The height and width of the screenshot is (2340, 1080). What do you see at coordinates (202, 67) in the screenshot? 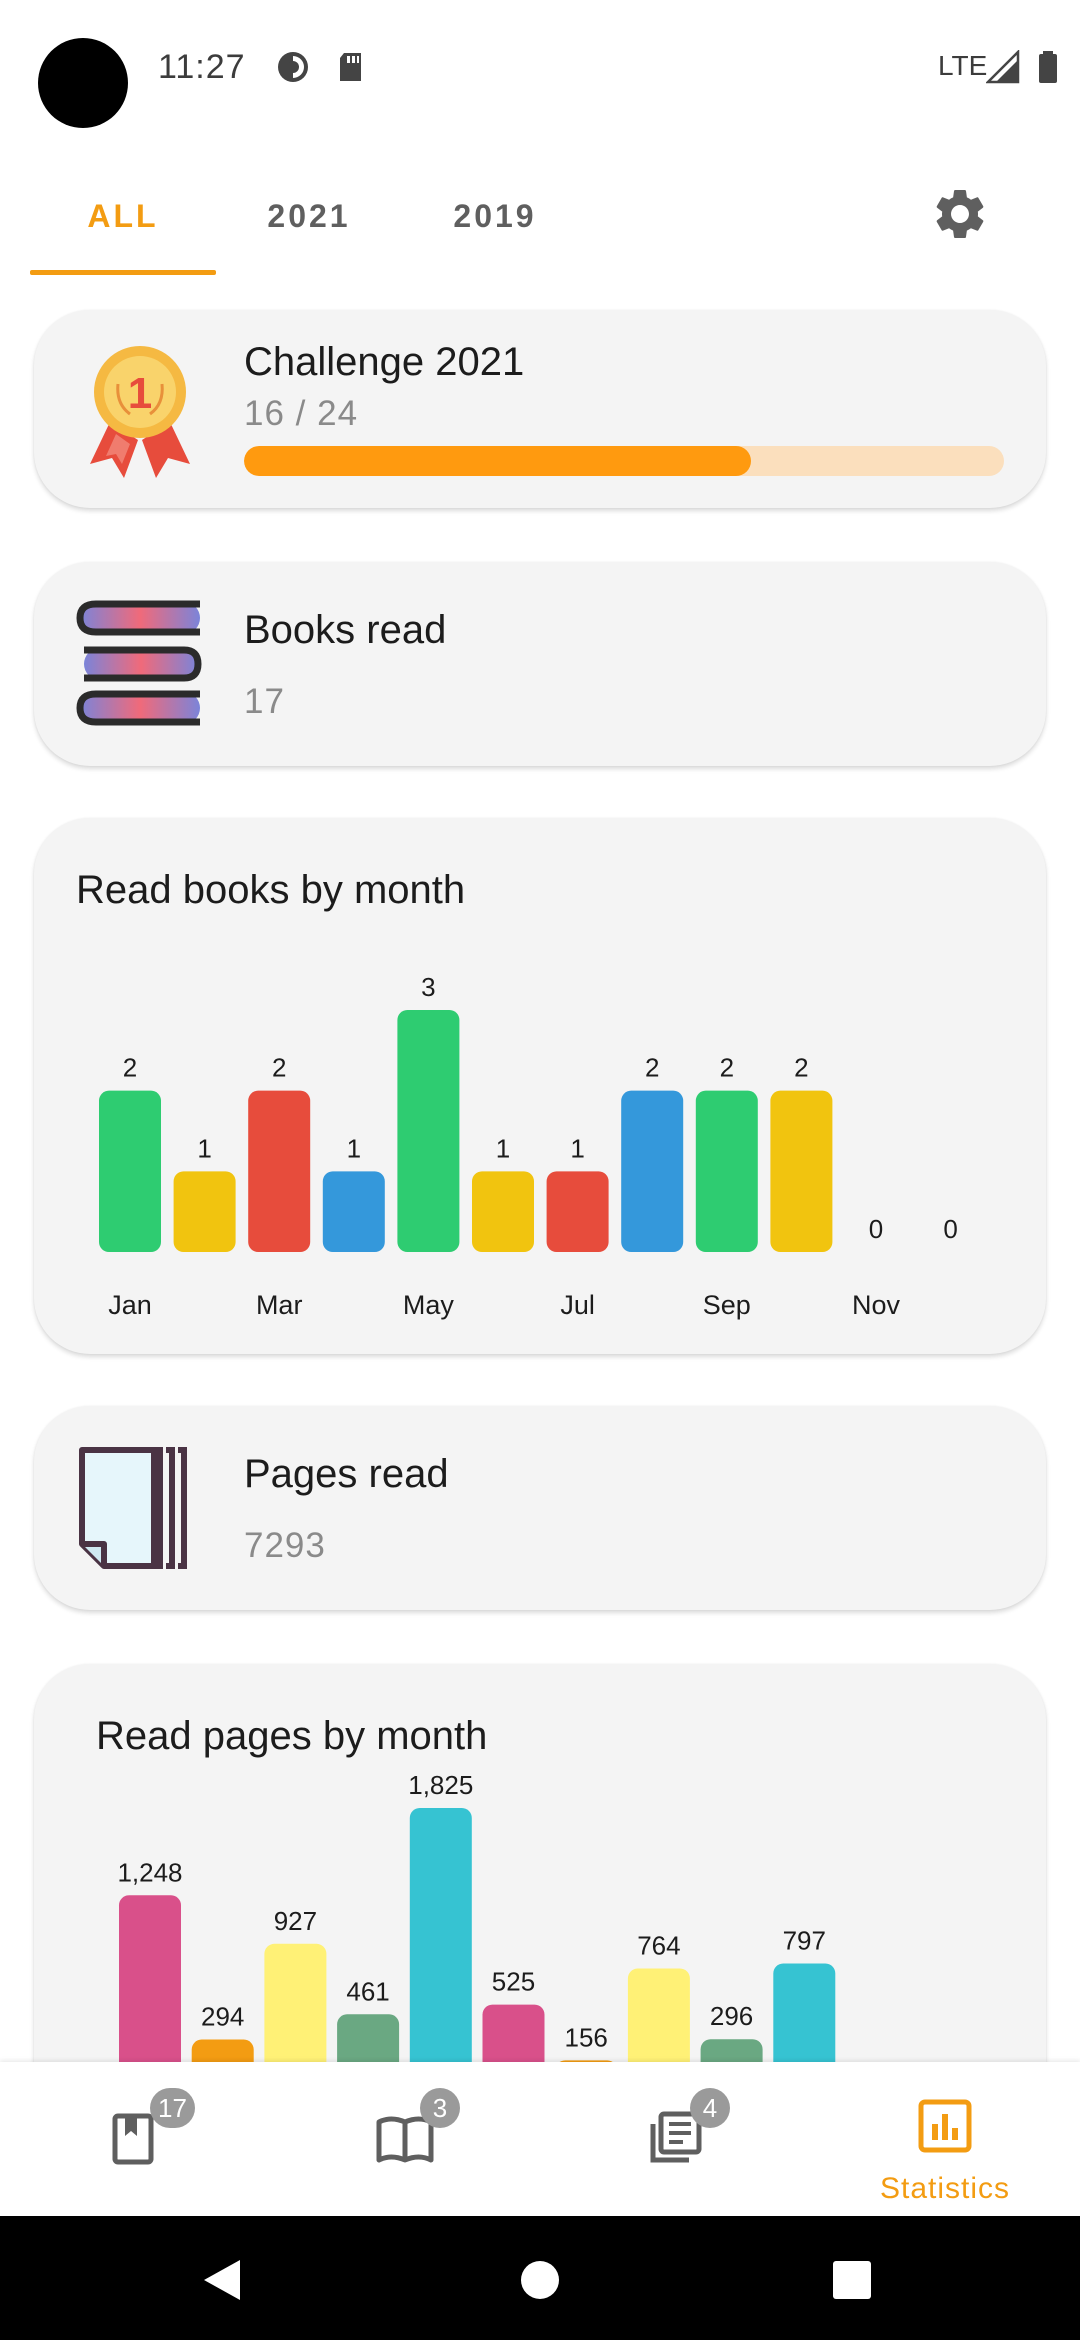
I see `status-time: 11:27` at bounding box center [202, 67].